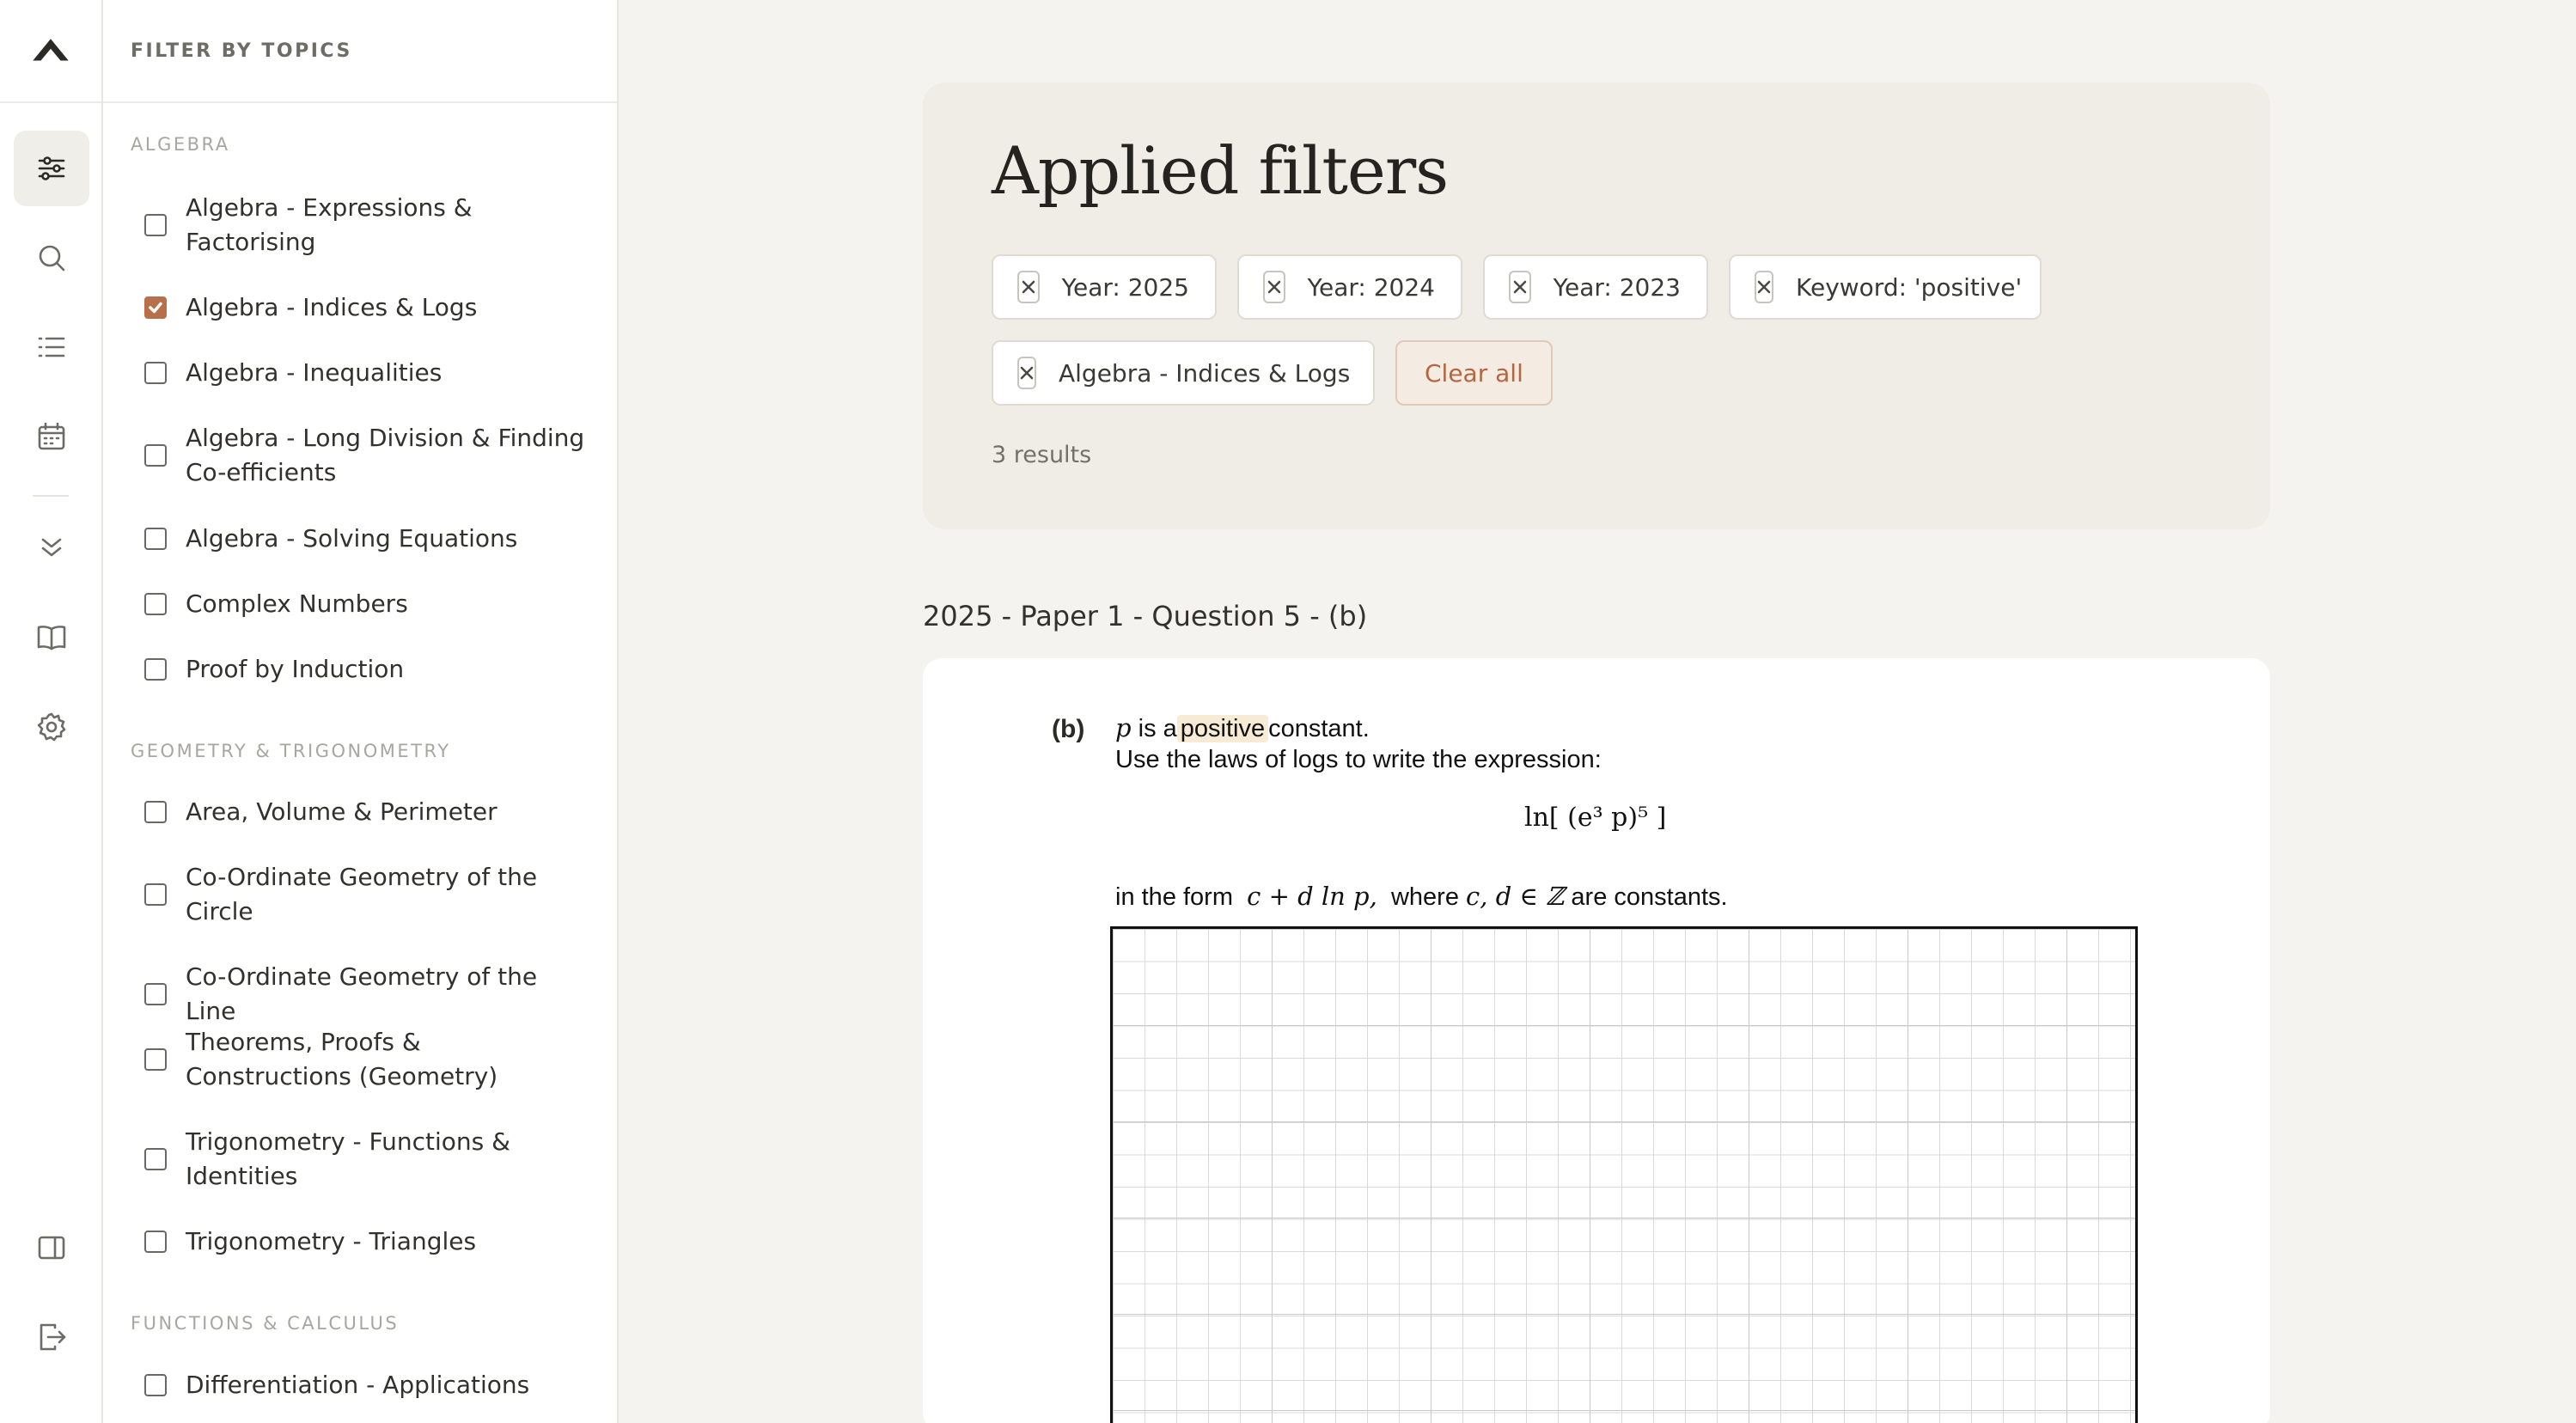 The height and width of the screenshot is (1423, 2576). I want to click on topic-item: Co-Ordinate Geometry of the Line, so click(367, 995).